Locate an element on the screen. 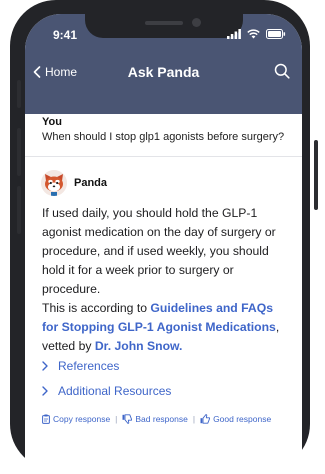 The height and width of the screenshot is (474, 325). power-button is located at coordinates (316, 175).